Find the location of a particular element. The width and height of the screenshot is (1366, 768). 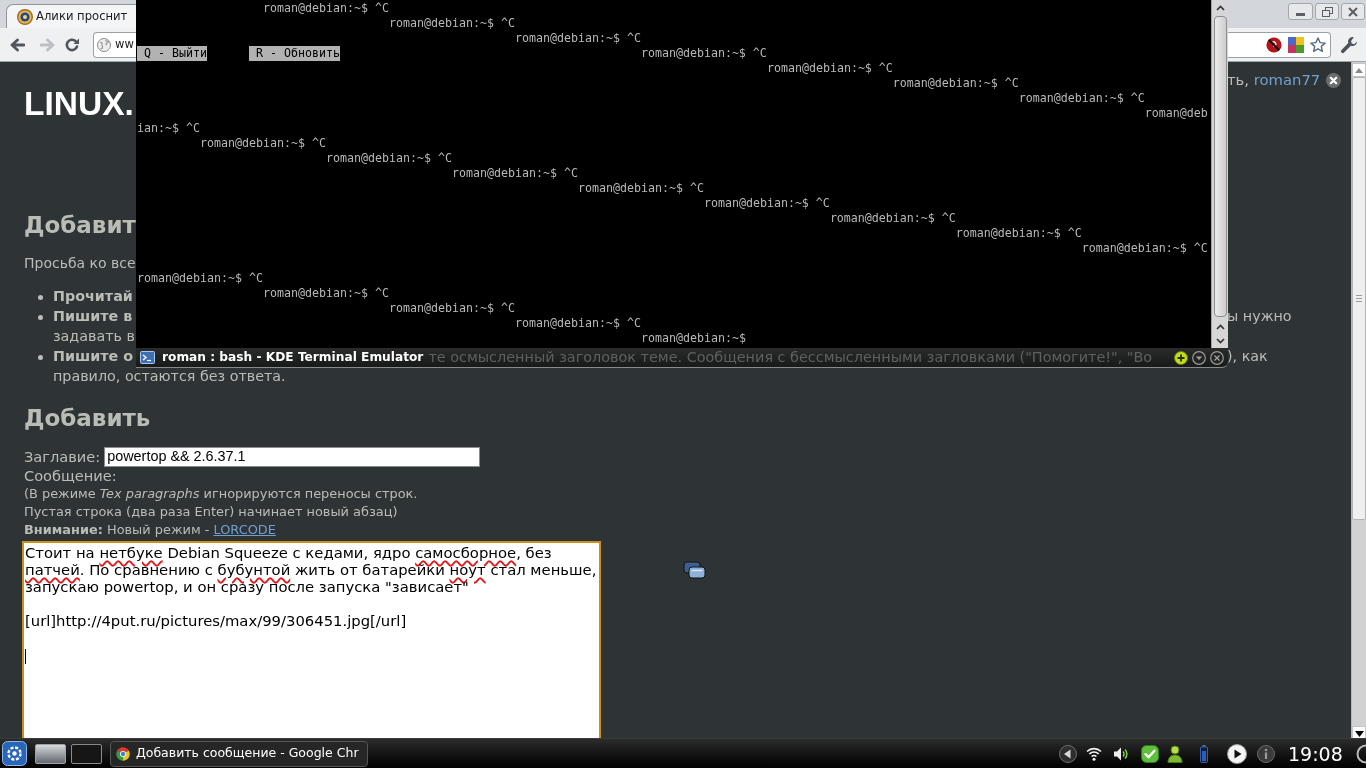

reload-button is located at coordinates (72, 44).